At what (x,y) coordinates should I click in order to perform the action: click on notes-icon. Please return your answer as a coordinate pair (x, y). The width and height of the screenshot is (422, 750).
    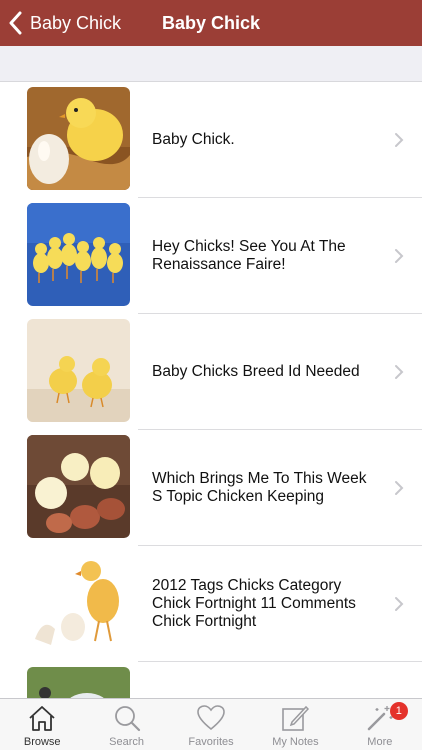
    Looking at the image, I should click on (296, 718).